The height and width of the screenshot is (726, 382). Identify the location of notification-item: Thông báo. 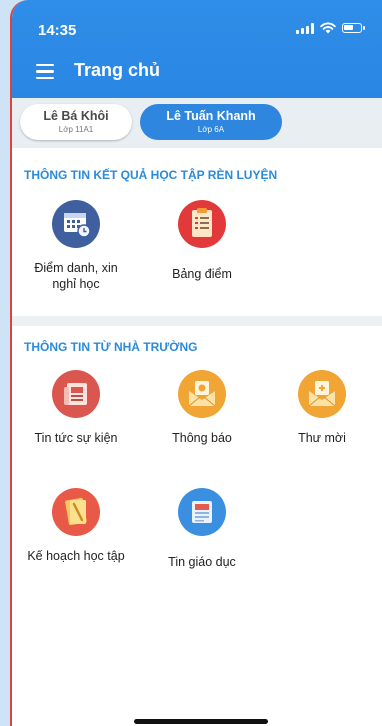
(202, 408).